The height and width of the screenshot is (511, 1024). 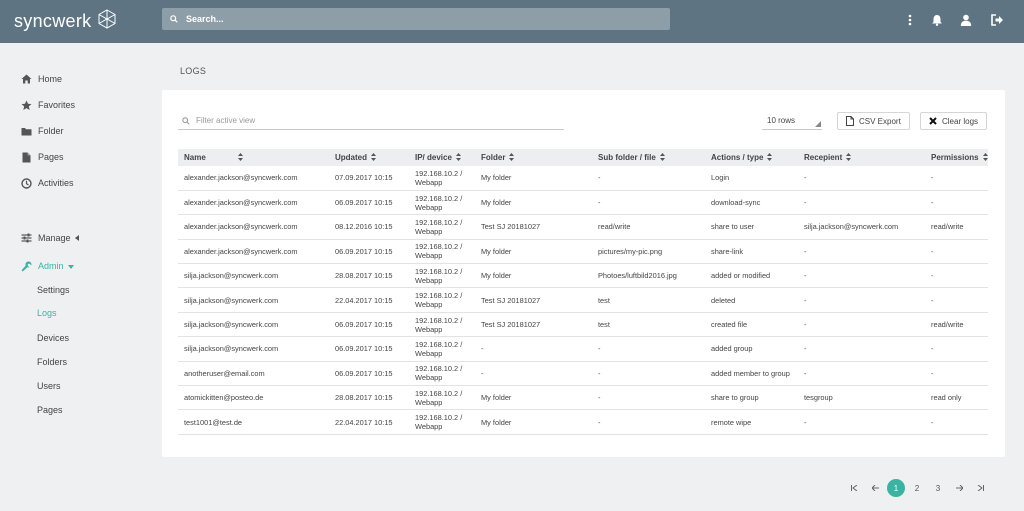 What do you see at coordinates (54, 238) in the screenshot?
I see `sidebar-item-label: Manage` at bounding box center [54, 238].